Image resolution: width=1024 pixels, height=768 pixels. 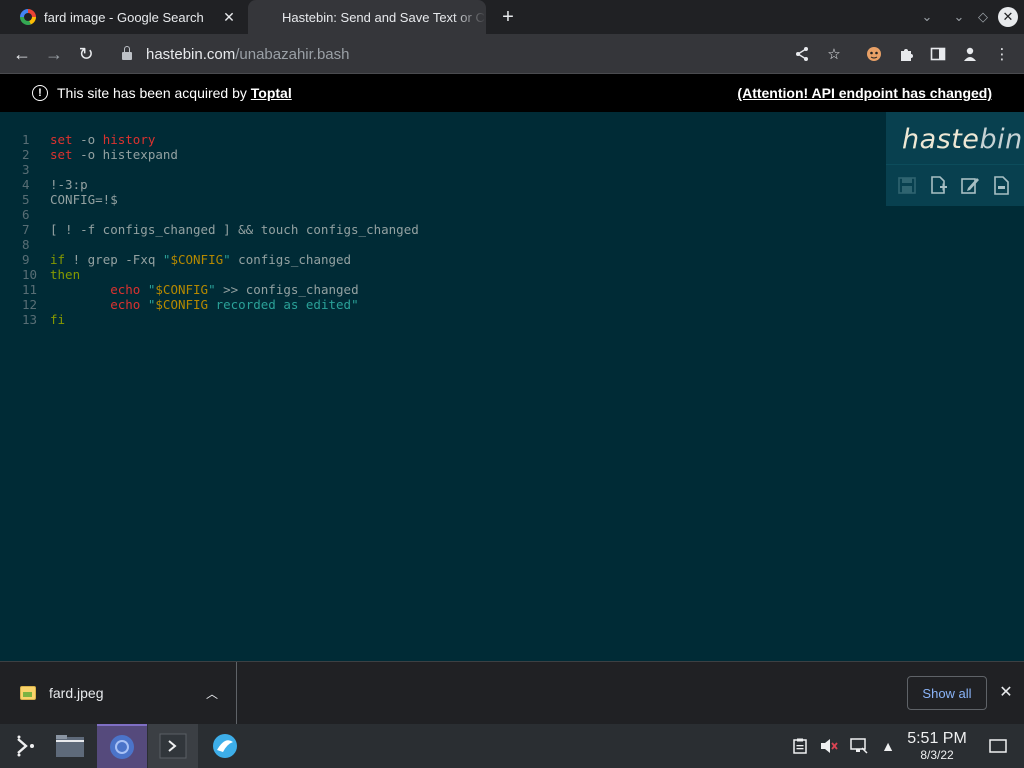 I want to click on volume-muted-icon, so click(x=829, y=746).